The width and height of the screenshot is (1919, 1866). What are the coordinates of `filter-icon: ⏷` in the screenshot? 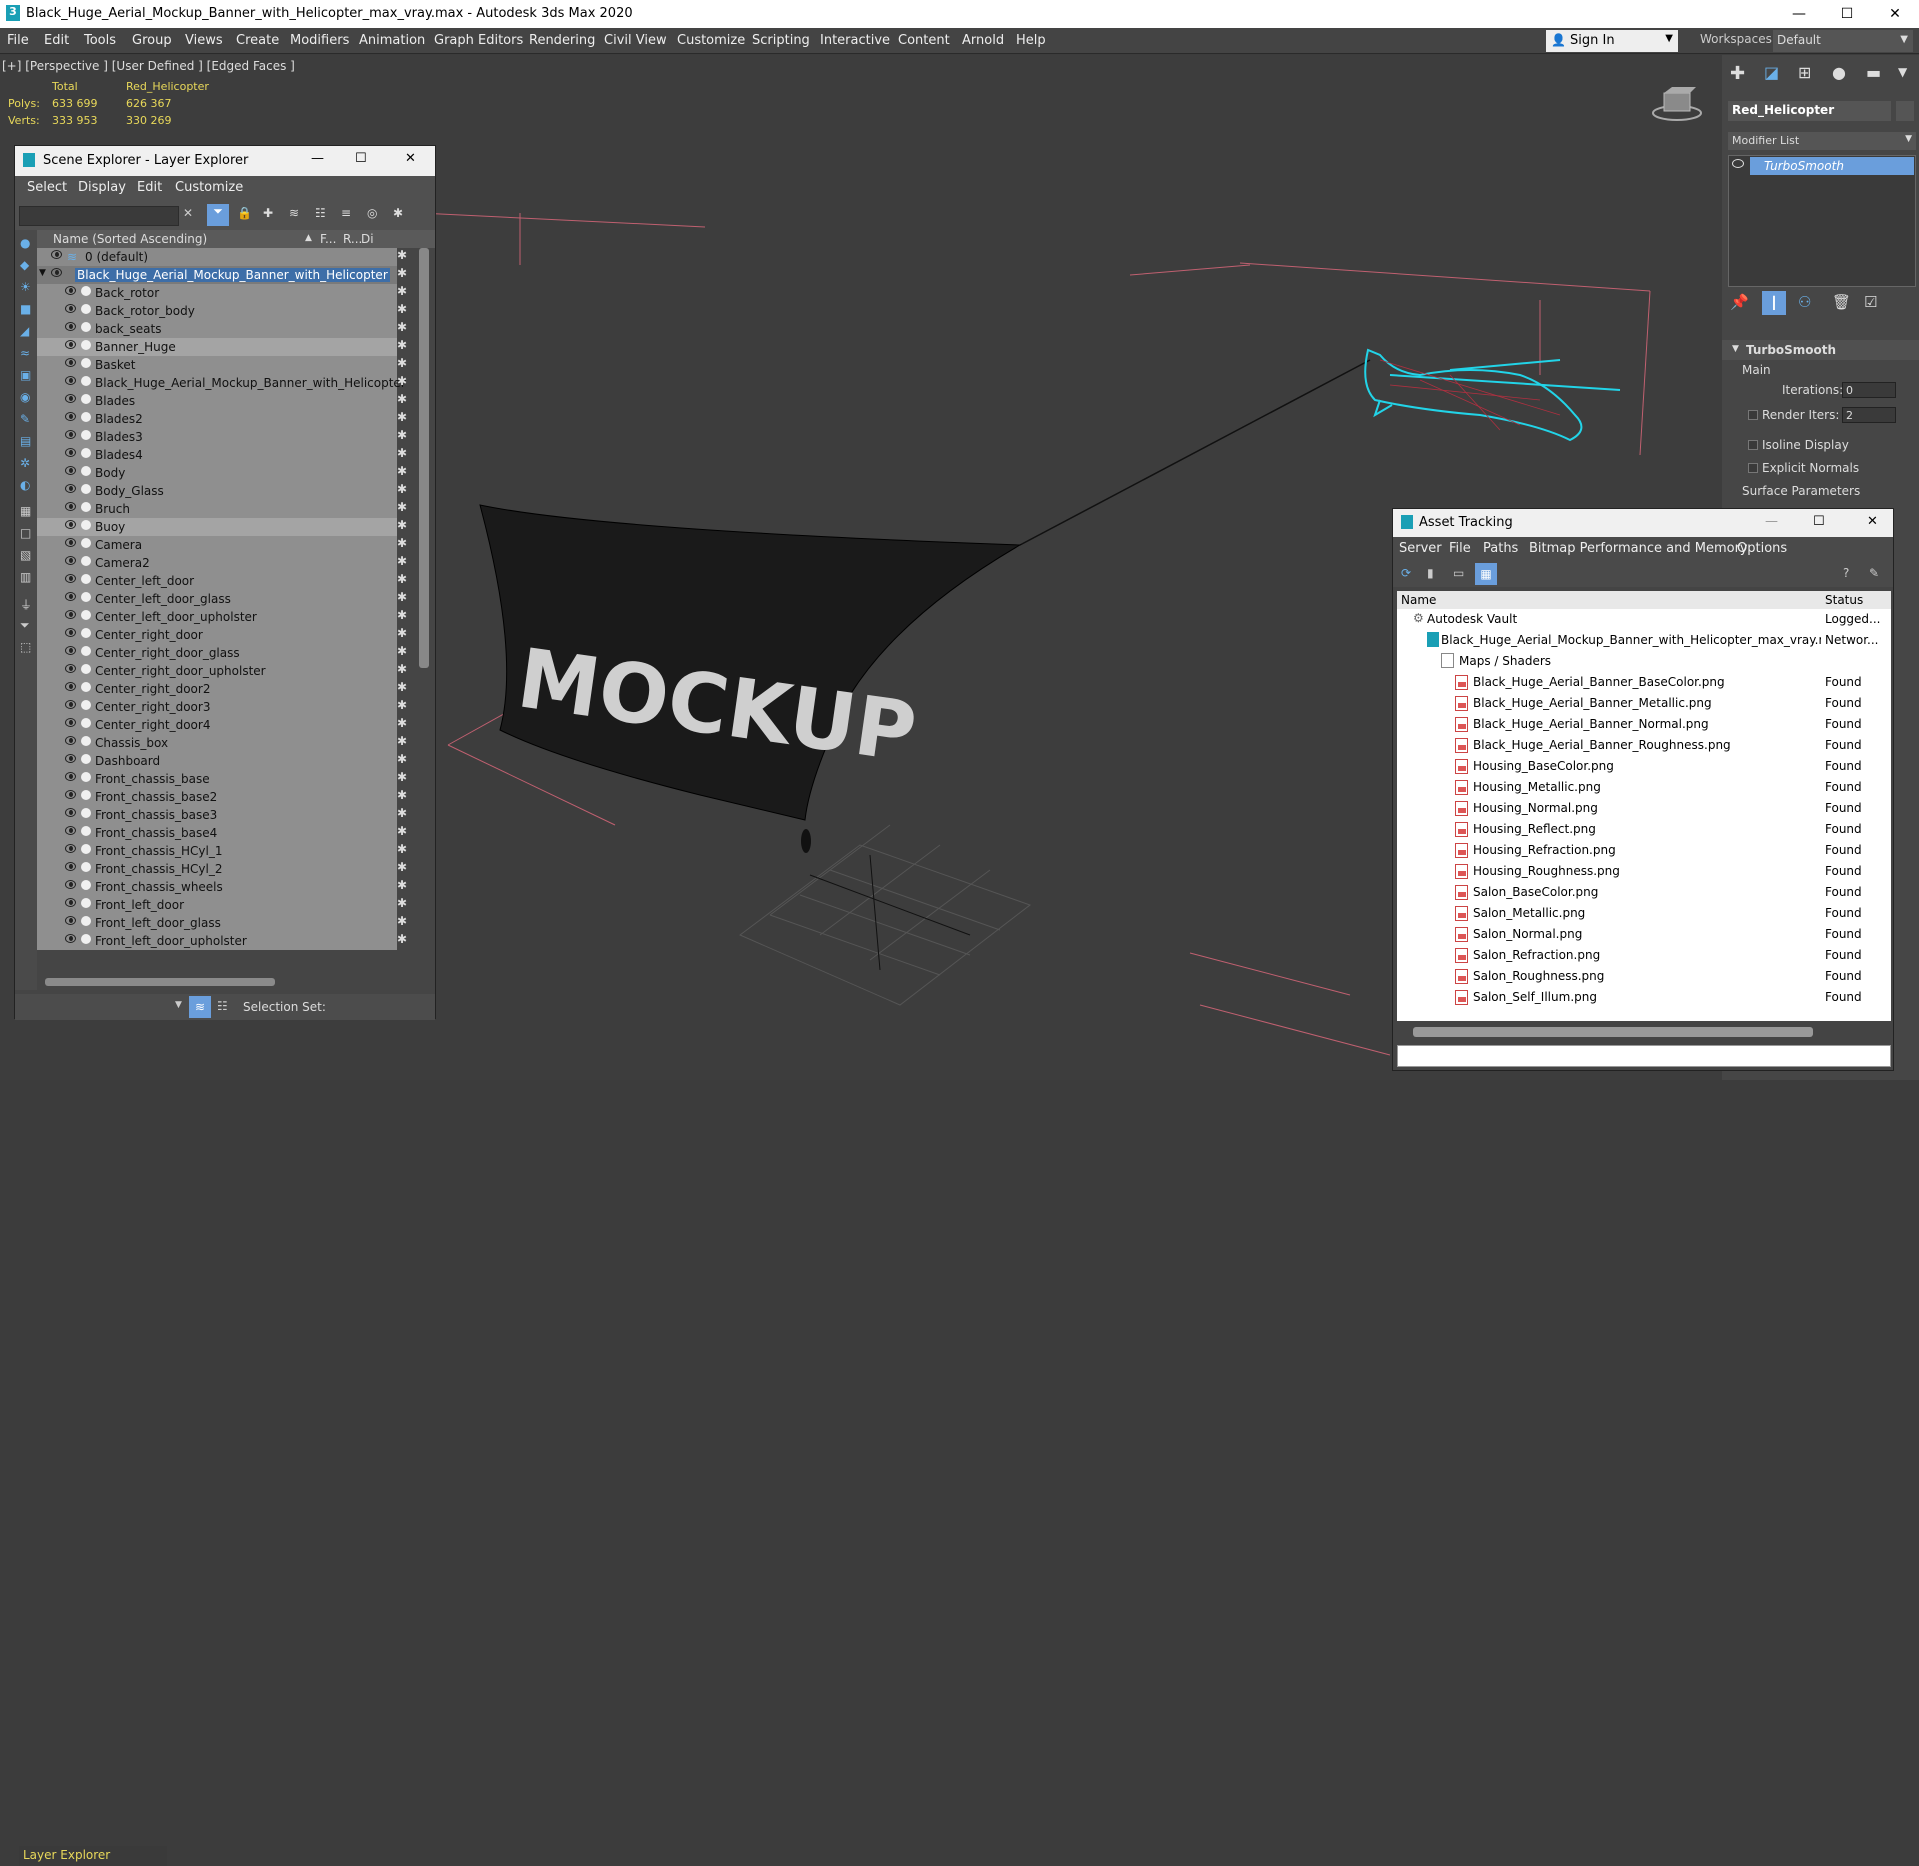 It's located at (218, 215).